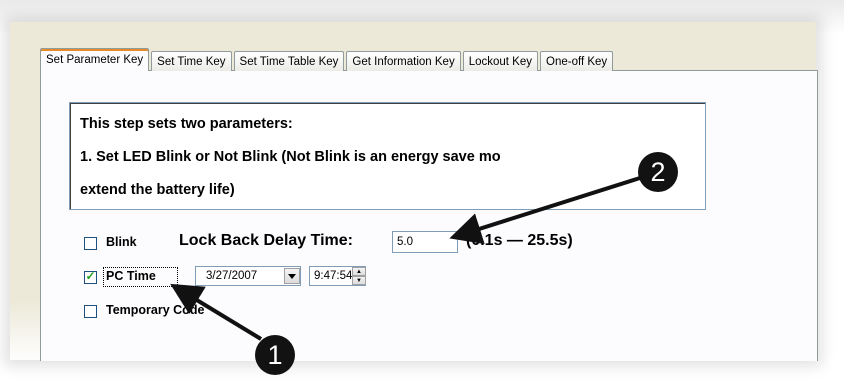 The width and height of the screenshot is (844, 380). I want to click on callout-badge-2: 2, so click(658, 172).